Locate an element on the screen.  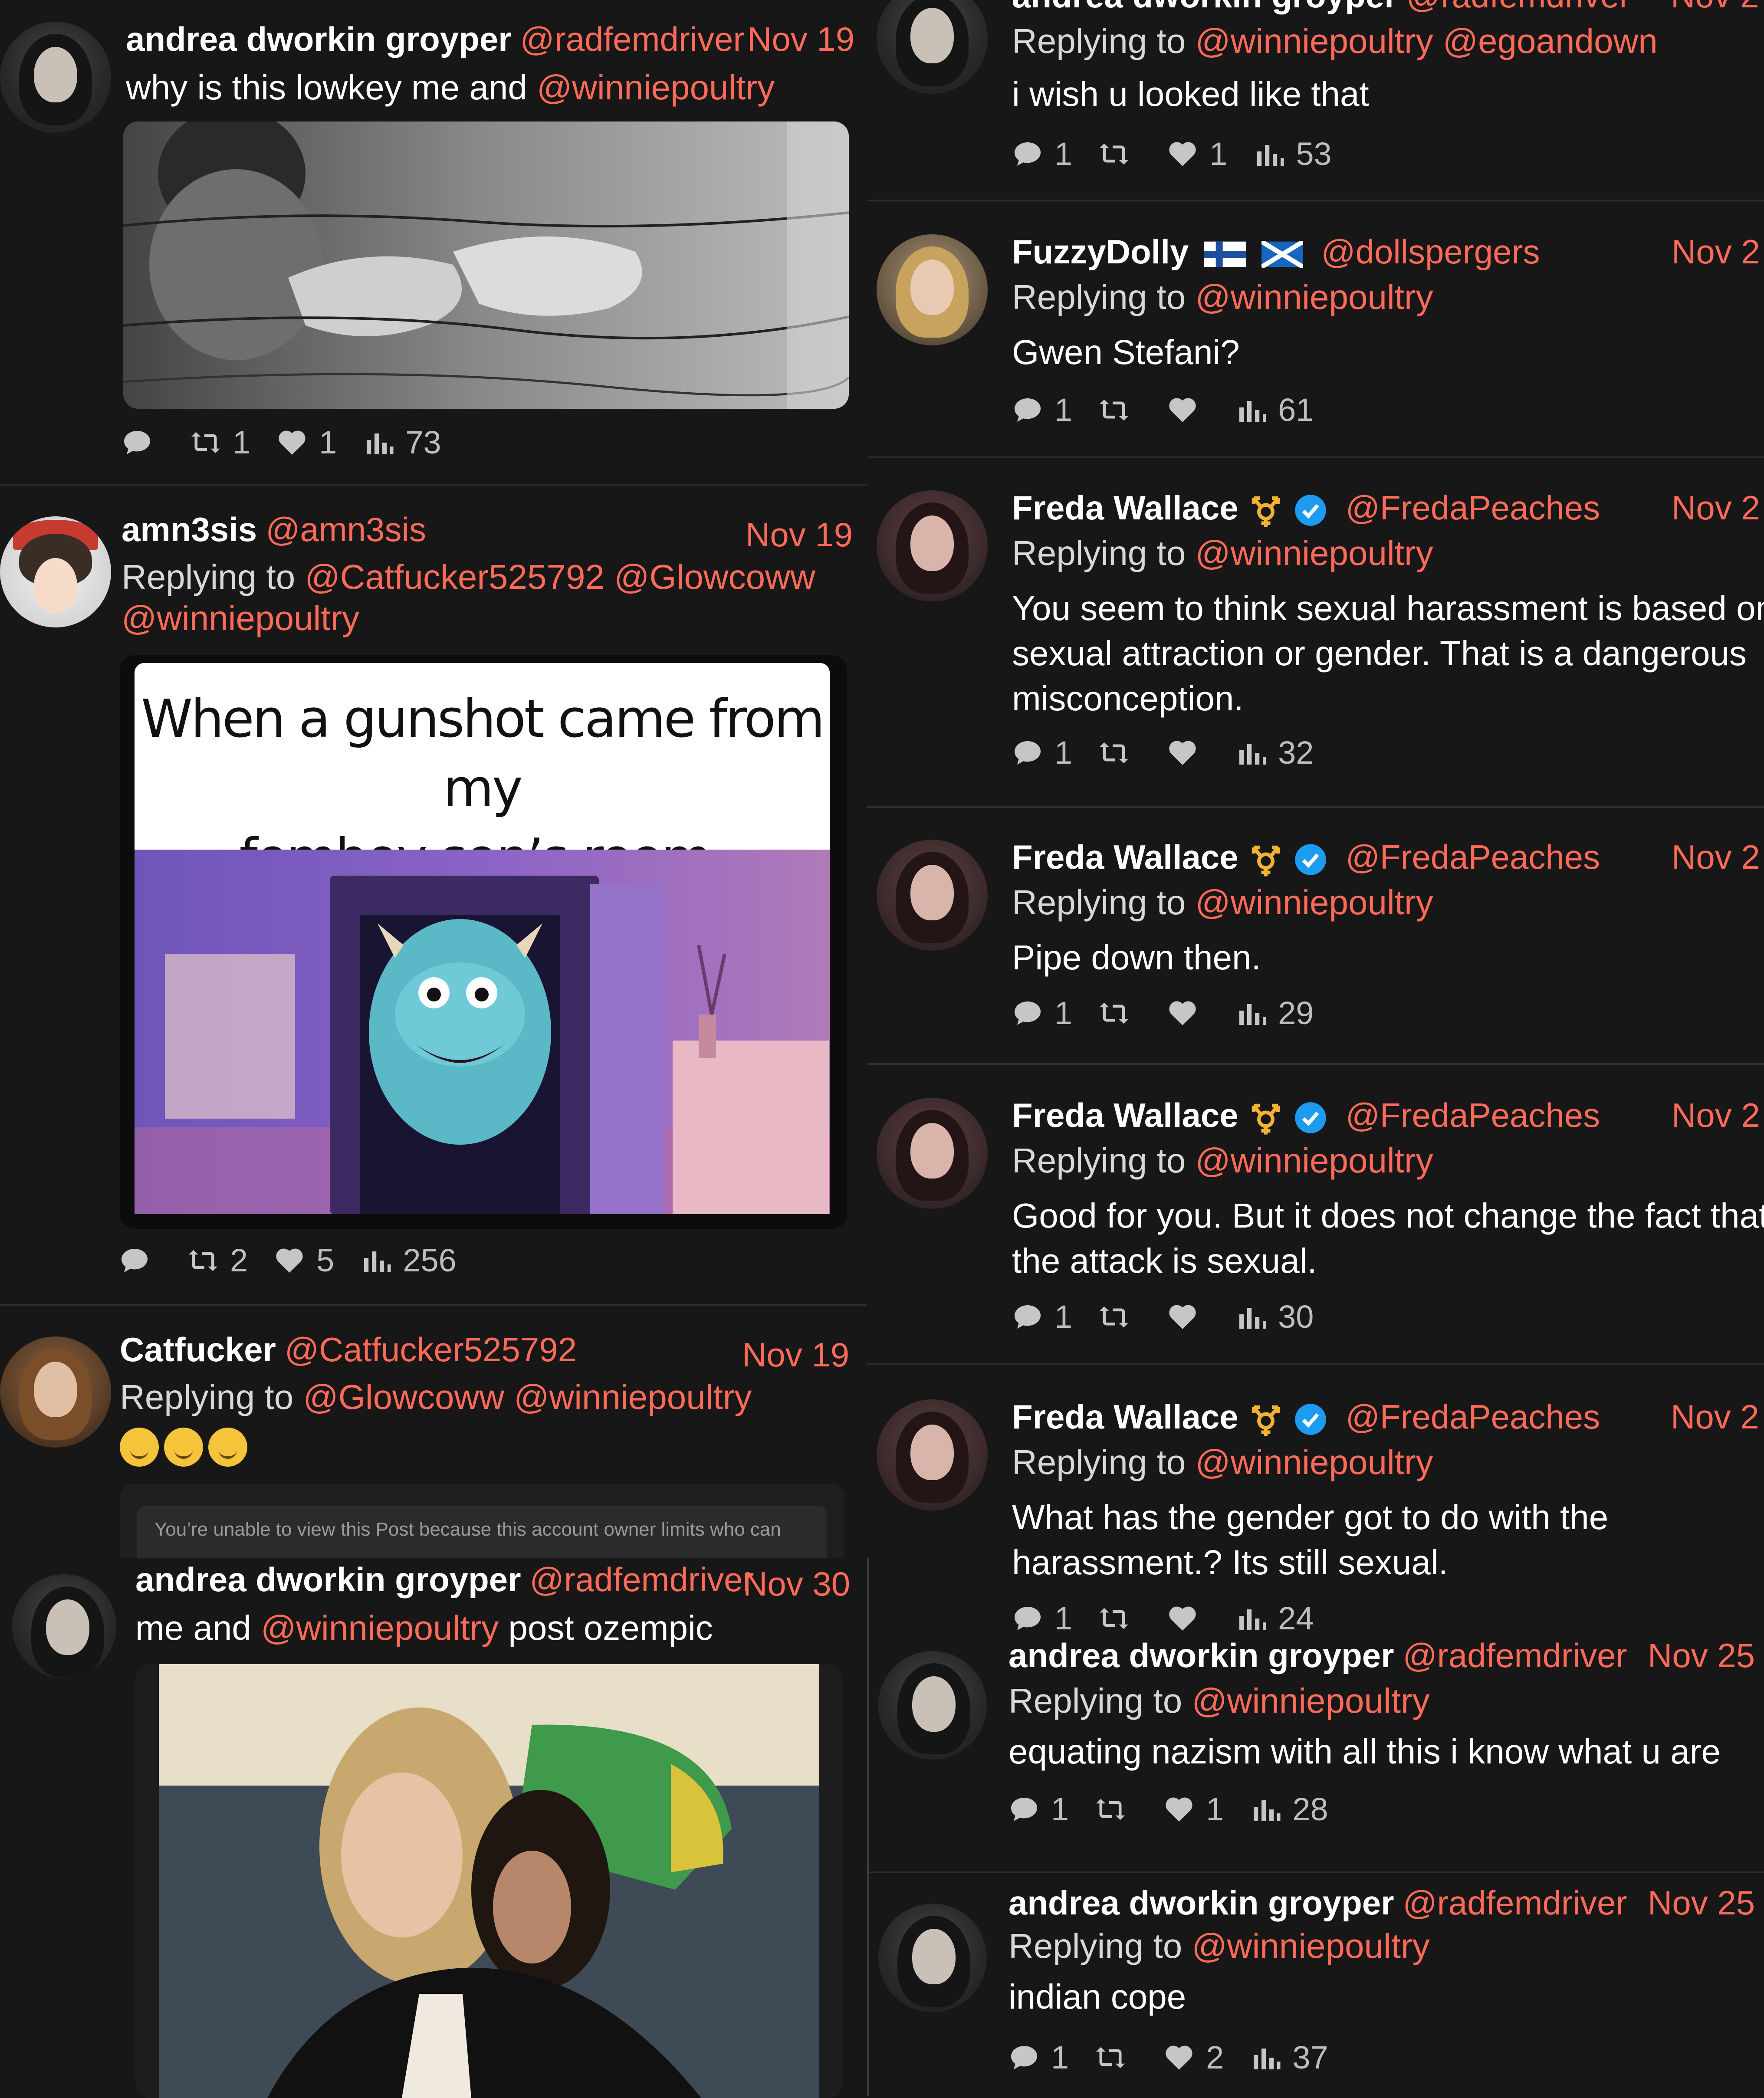
views-button: 37 is located at coordinates (1289, 2057).